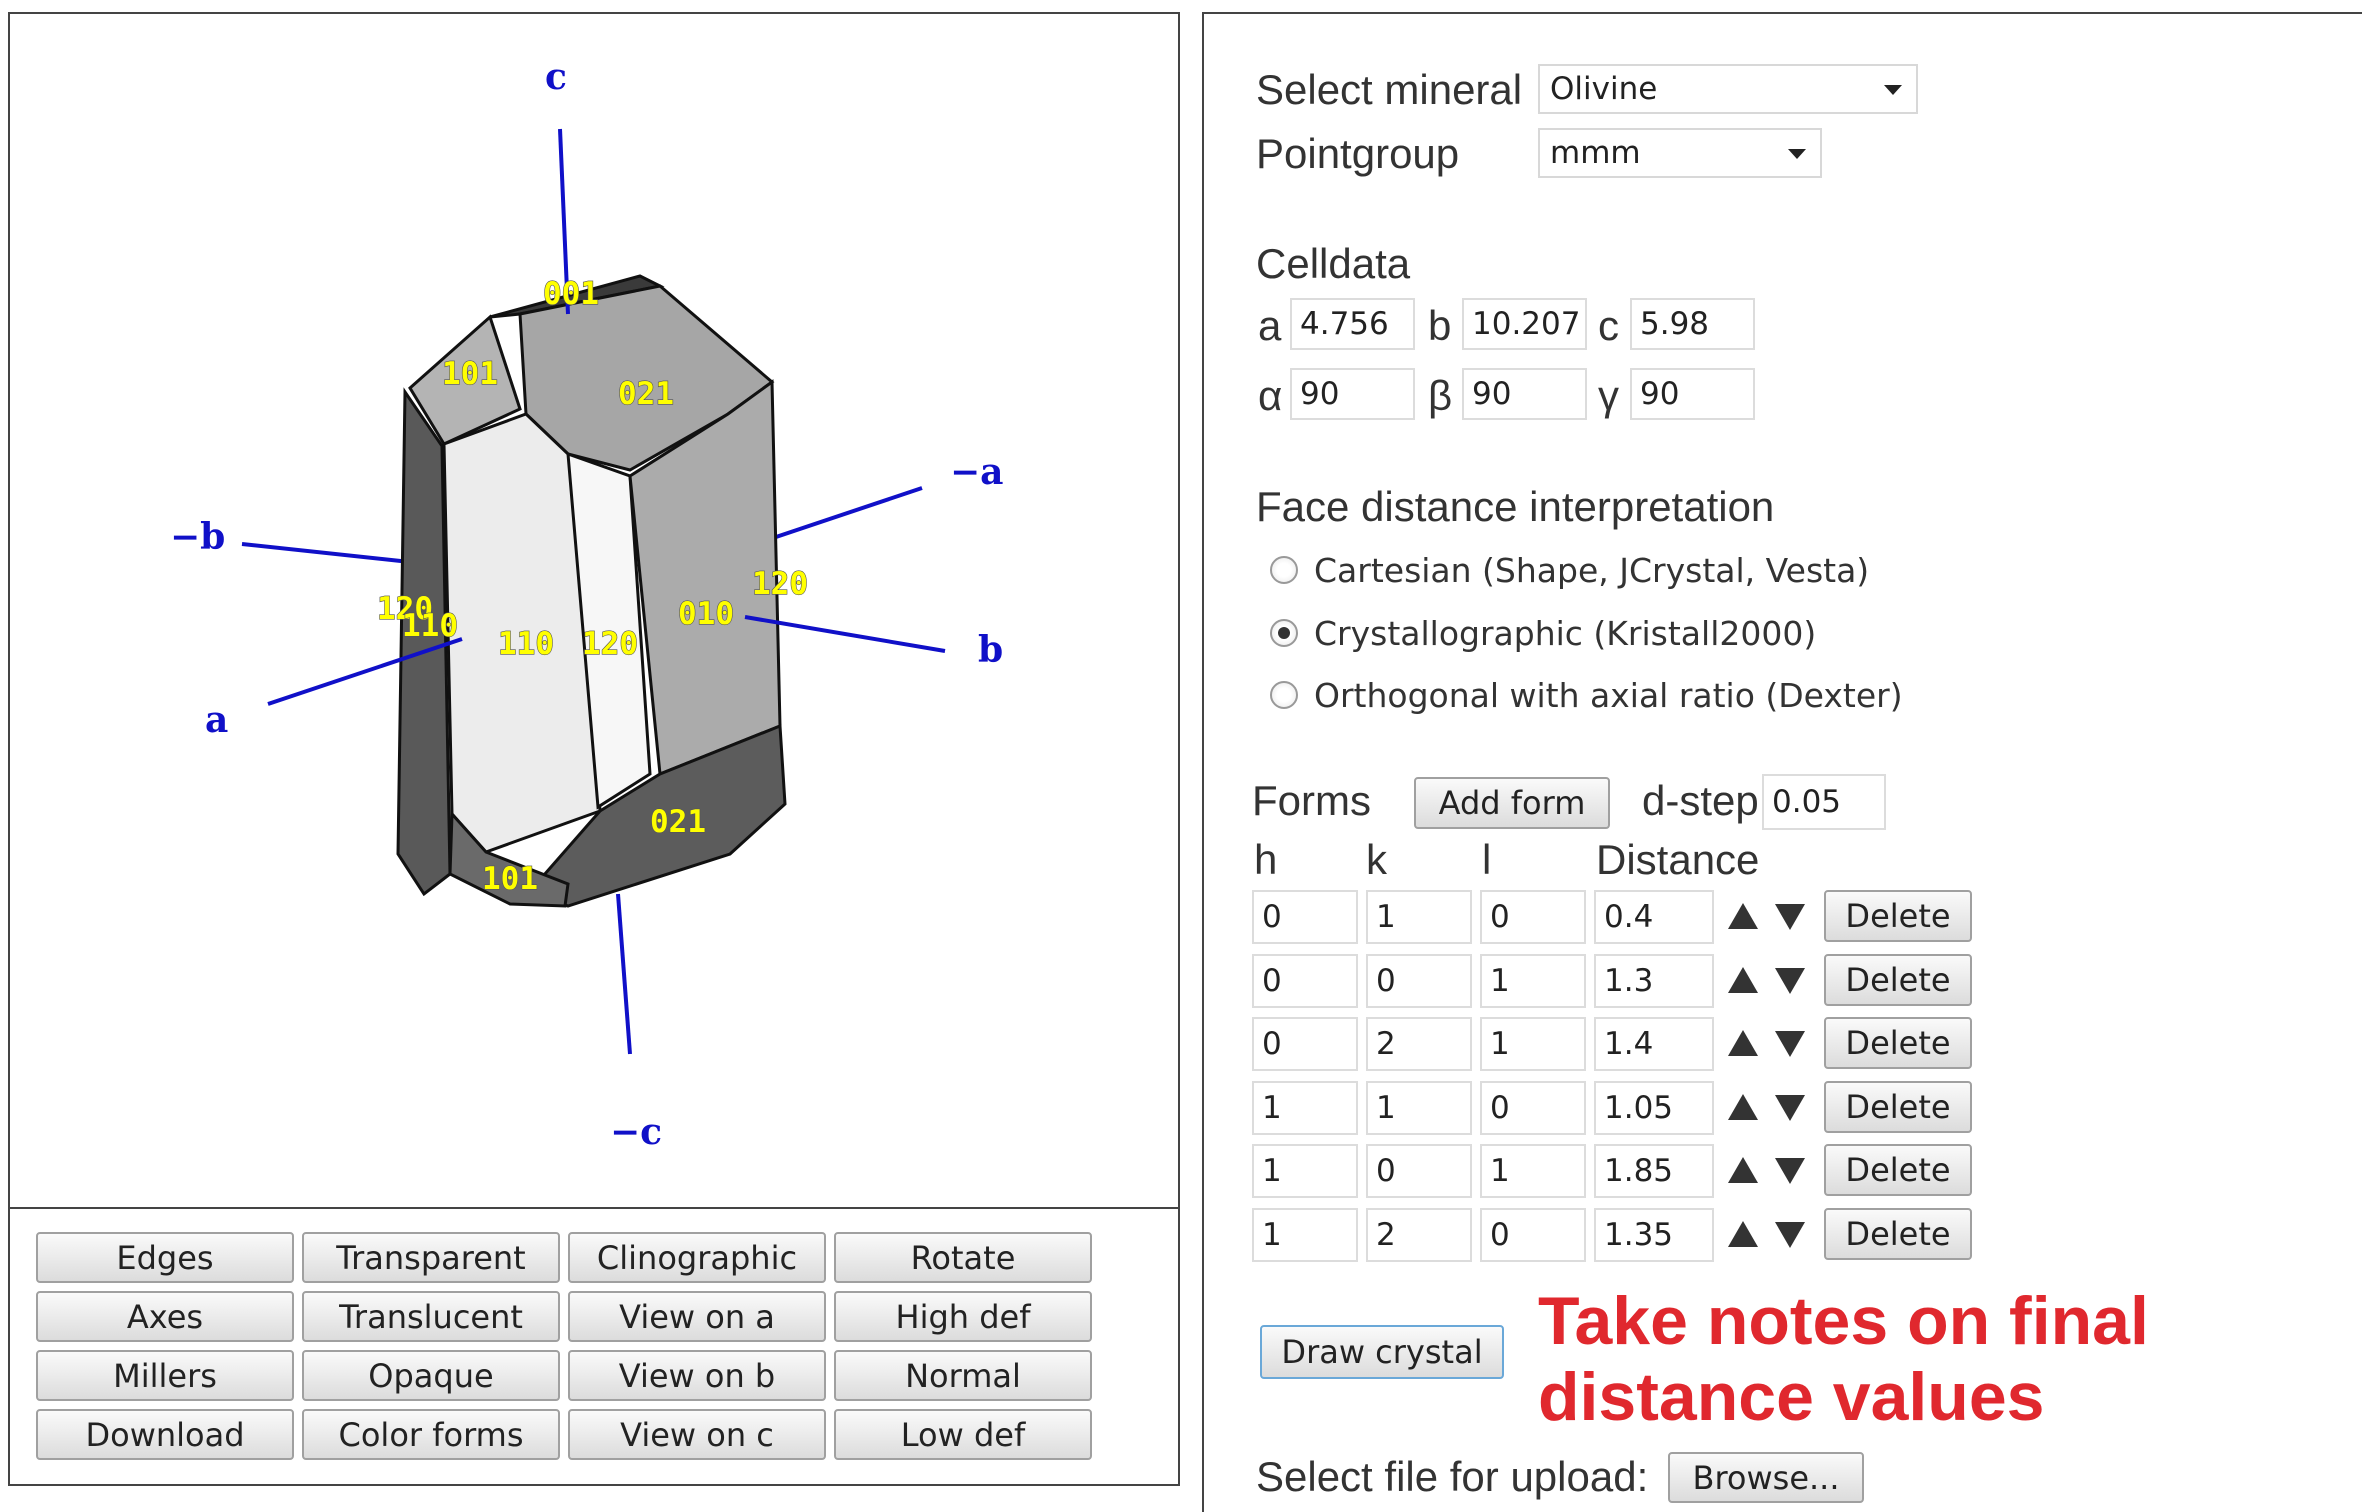 Image resolution: width=2362 pixels, height=1512 pixels. I want to click on miller-label: 110, so click(526, 644).